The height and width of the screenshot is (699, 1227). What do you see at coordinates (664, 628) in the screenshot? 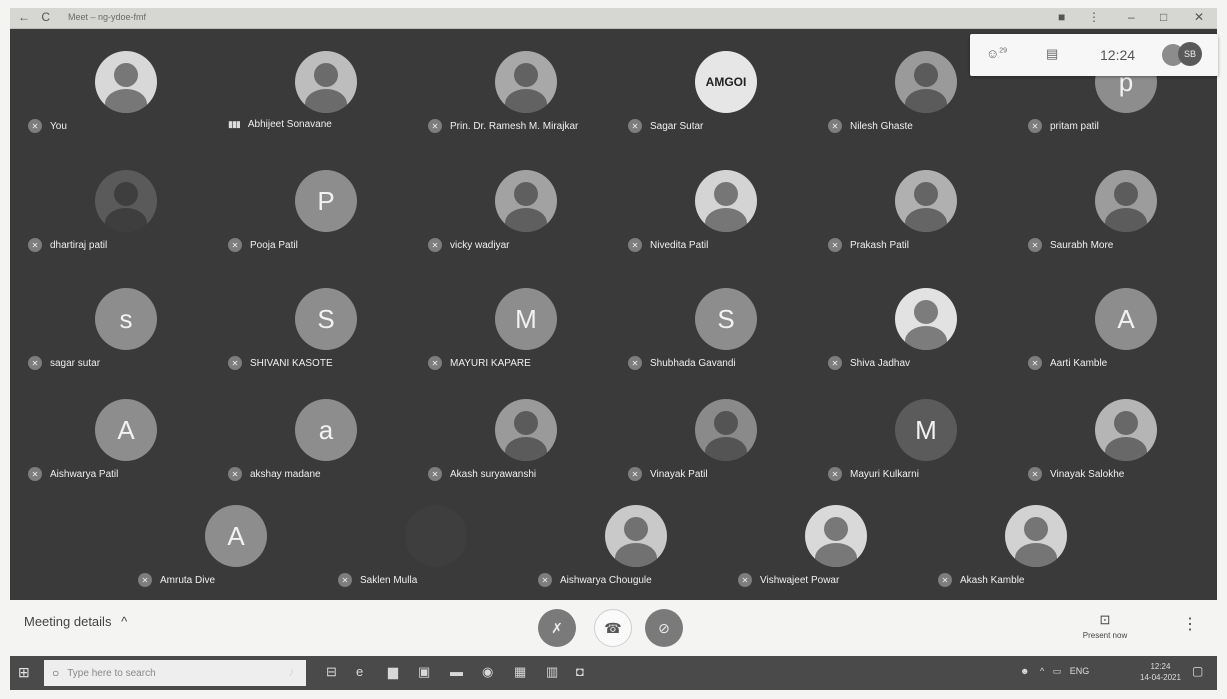
I see `camera-toggle-button: ⊘` at bounding box center [664, 628].